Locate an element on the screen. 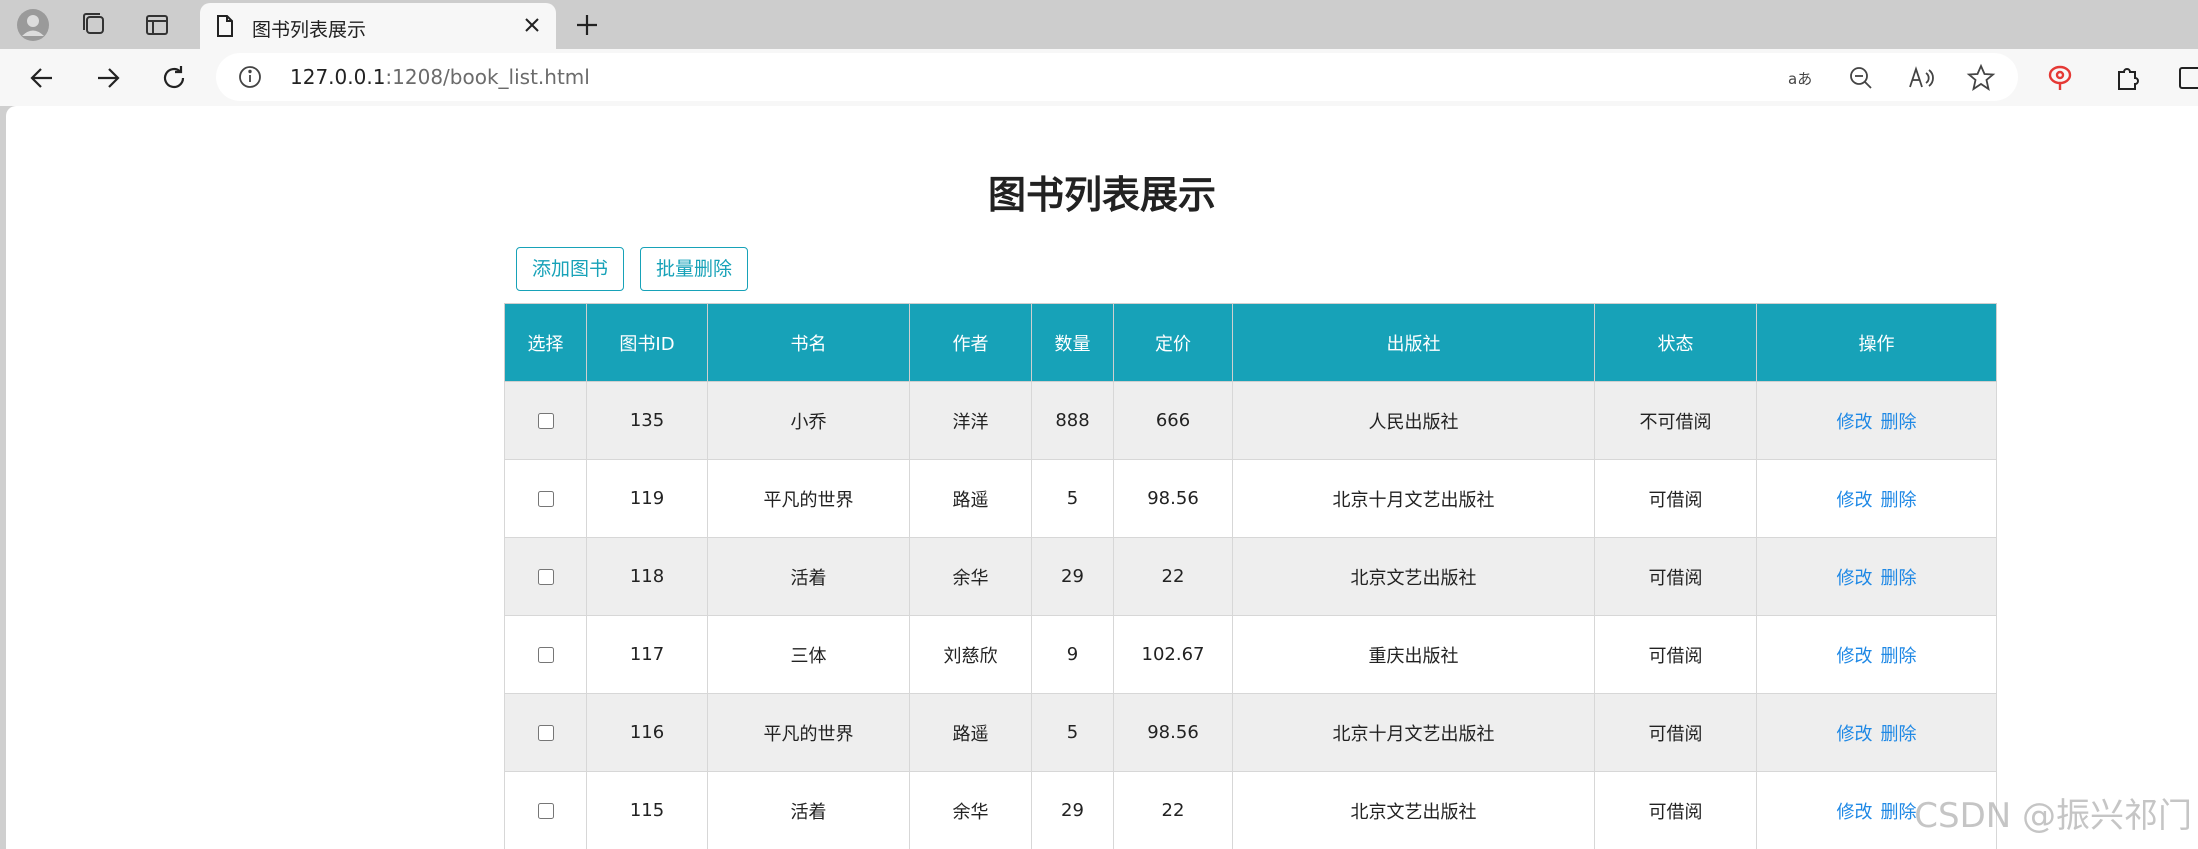 The image size is (2198, 849). extensions-puzzle-icon is located at coordinates (2128, 78).